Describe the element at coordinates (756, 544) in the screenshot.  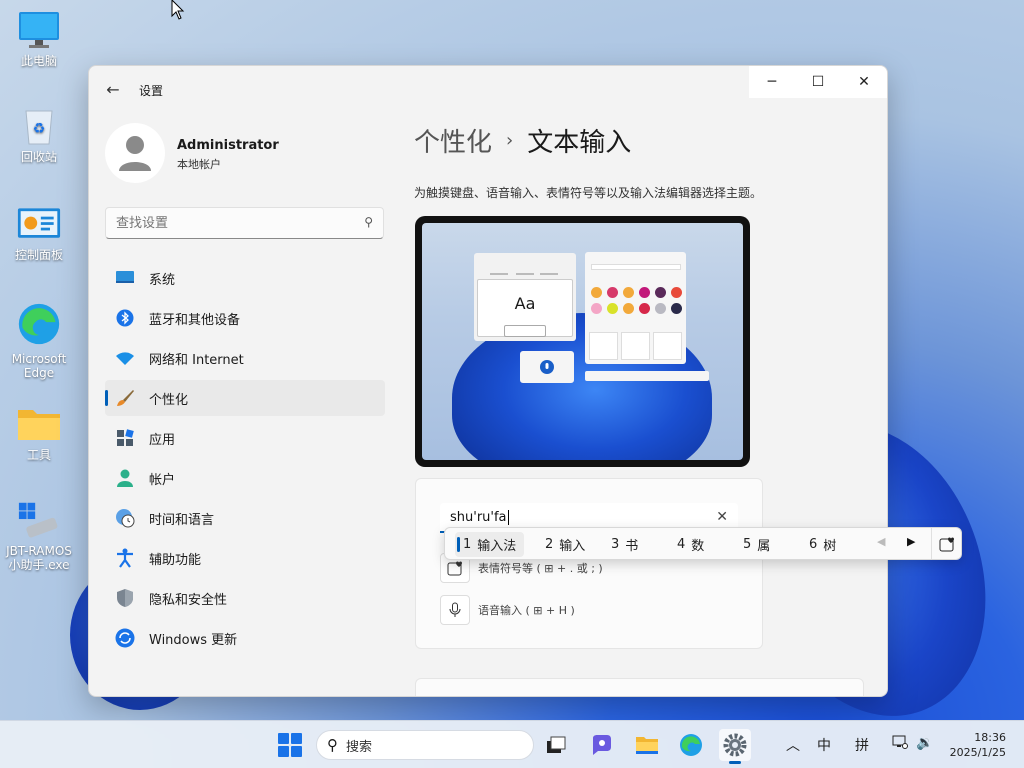
I see `ime-candidate: 5属` at that location.